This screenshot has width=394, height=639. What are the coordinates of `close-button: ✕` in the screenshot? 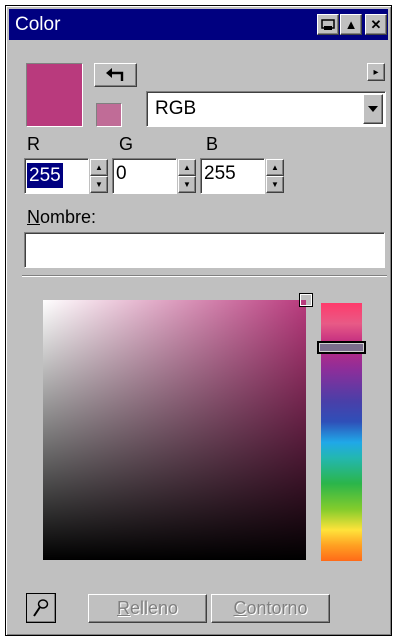 It's located at (376, 24).